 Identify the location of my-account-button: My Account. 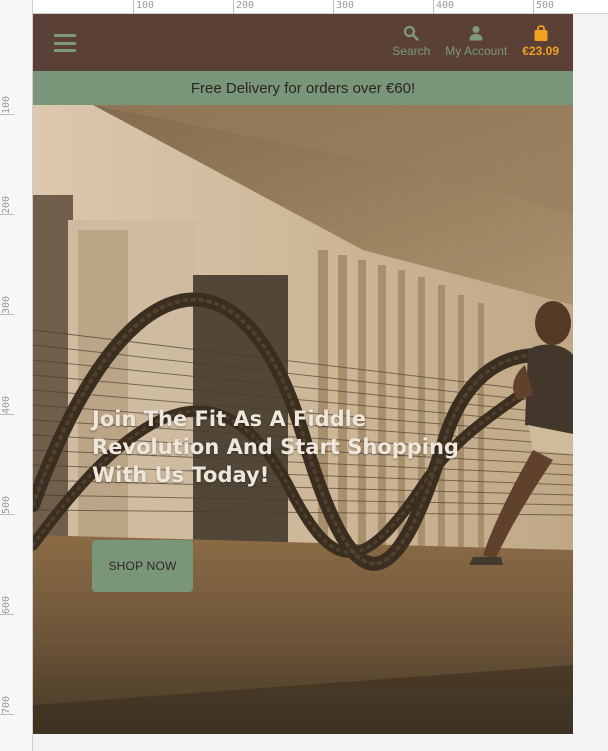
(476, 41).